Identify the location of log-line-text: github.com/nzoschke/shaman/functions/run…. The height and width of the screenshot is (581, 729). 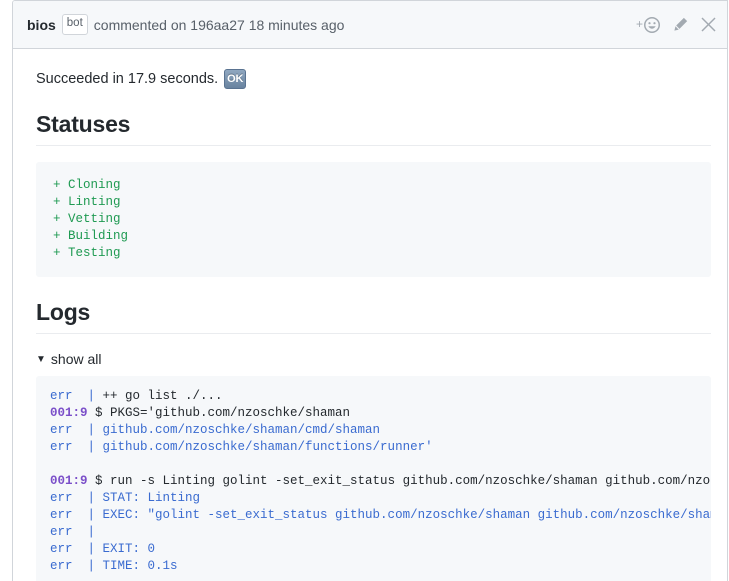
(267, 447).